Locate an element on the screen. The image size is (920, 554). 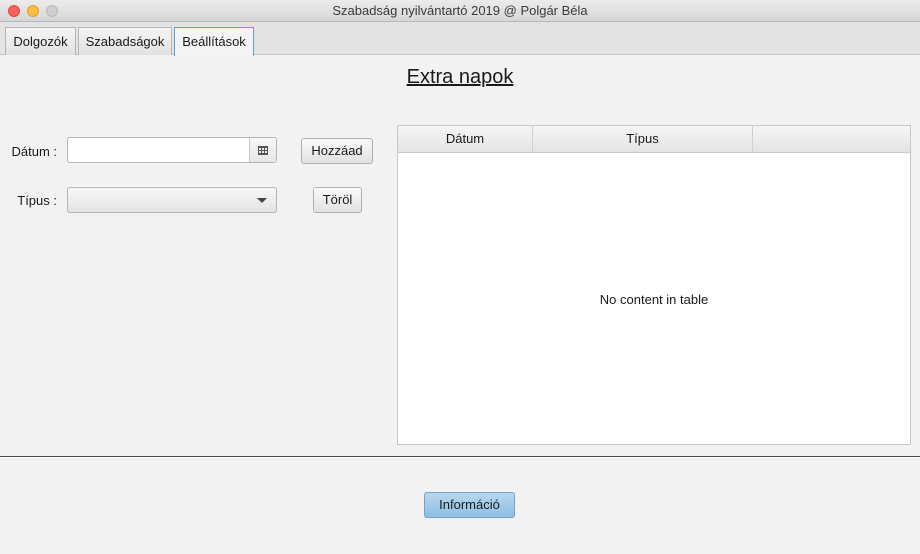
tab-bar: Dolgozók Szabadságok Beállítások is located at coordinates (460, 39).